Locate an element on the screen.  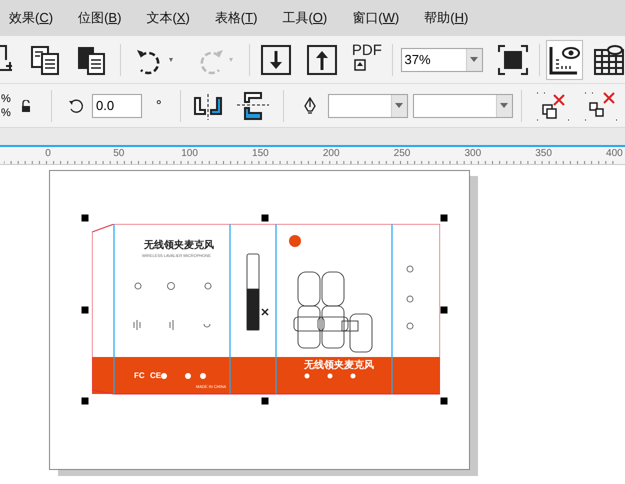
ungroup-icon is located at coordinates (601, 105).